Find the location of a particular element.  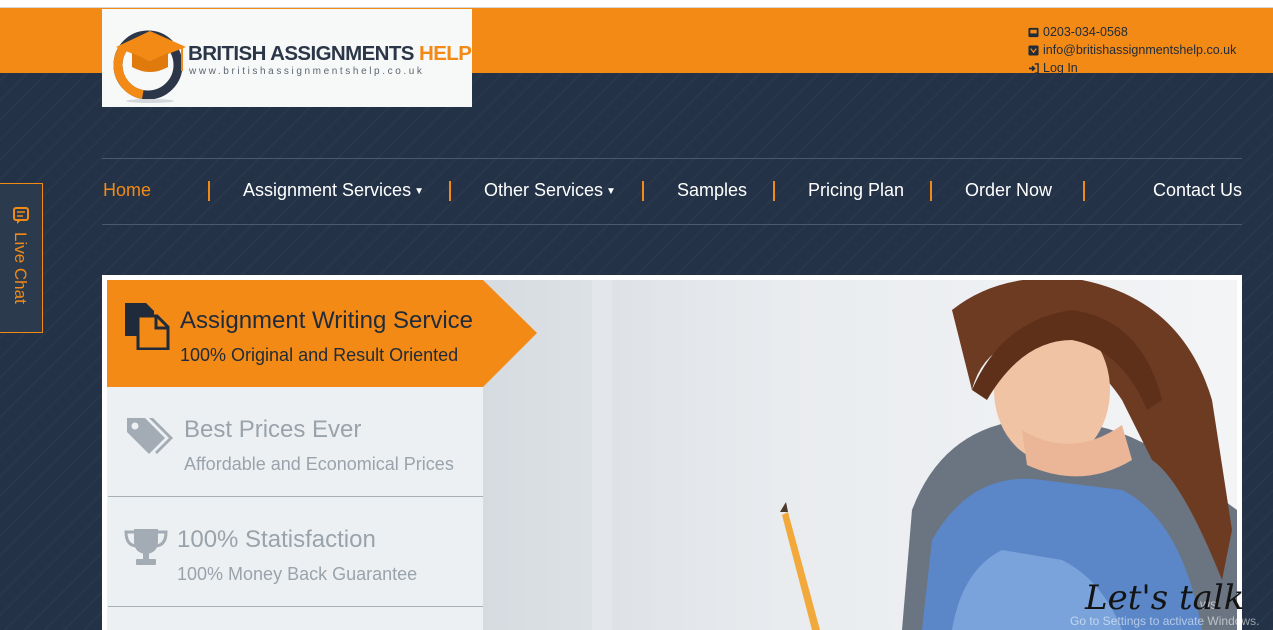

chat-bubble-icon is located at coordinates (21, 215).